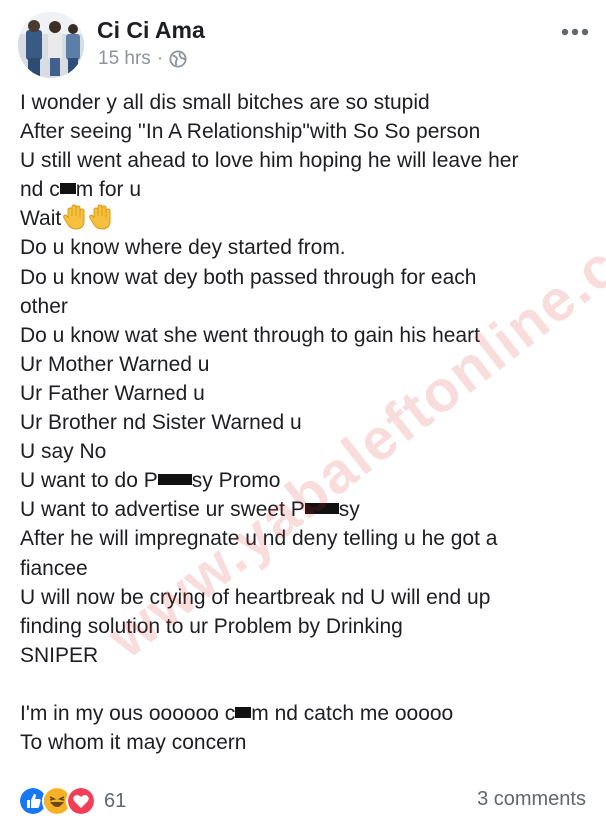 This screenshot has height=818, width=606. What do you see at coordinates (349, 510) in the screenshot?
I see `post-line-part: sy` at bounding box center [349, 510].